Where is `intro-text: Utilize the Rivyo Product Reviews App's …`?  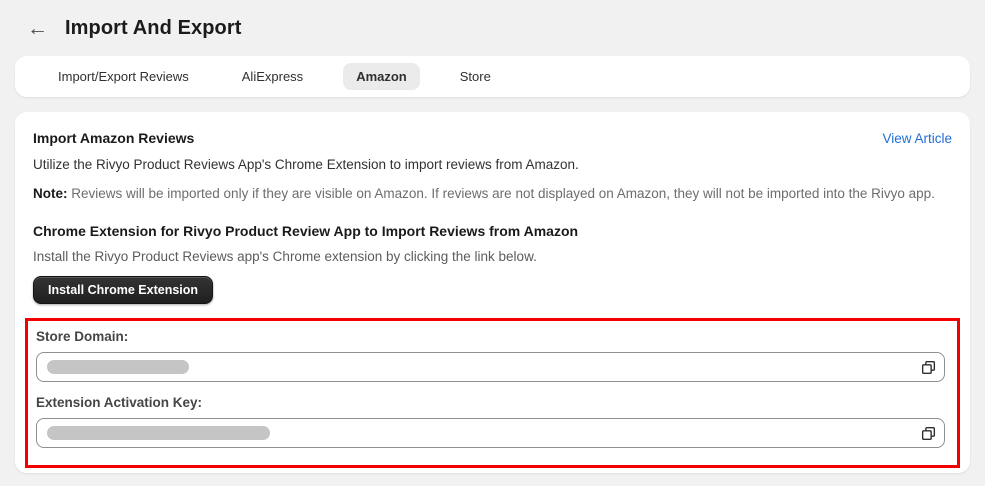 intro-text: Utilize the Rivyo Product Reviews App's … is located at coordinates (306, 164).